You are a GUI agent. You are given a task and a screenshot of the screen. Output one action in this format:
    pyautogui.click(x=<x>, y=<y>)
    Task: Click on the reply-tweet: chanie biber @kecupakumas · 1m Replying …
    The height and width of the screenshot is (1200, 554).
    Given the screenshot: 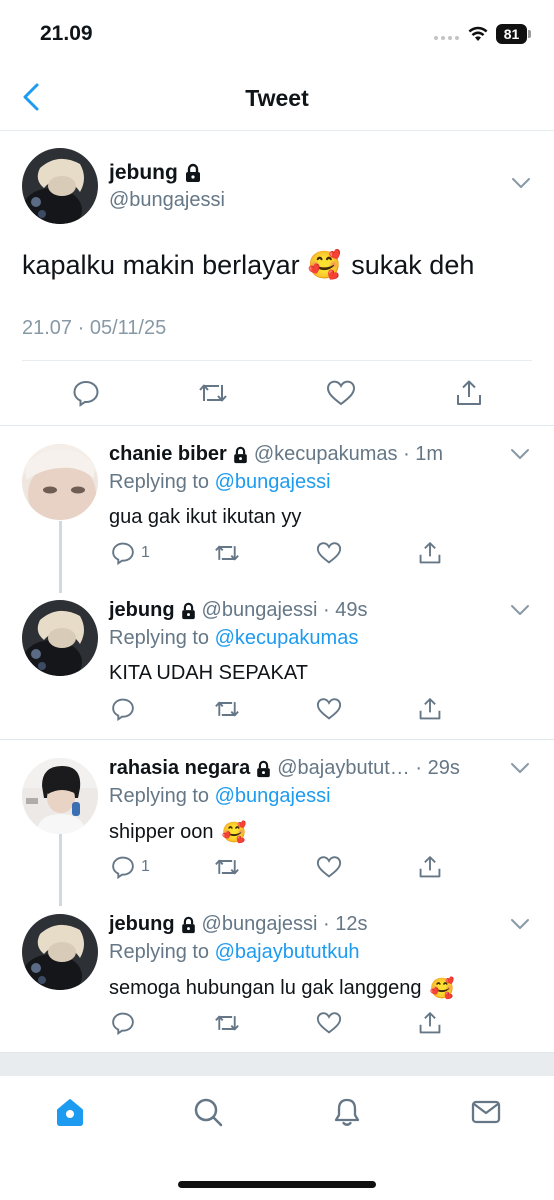 What is the action you would take?
    pyautogui.click(x=277, y=504)
    